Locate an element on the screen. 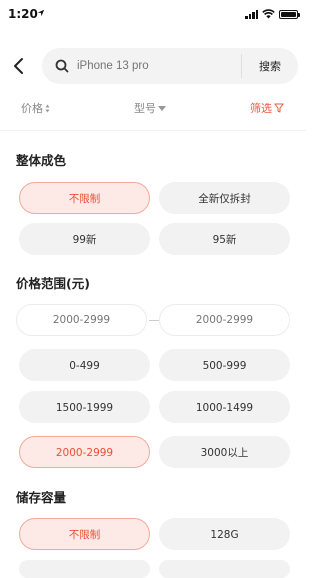 Image resolution: width=320 pixels, height=578 pixels. location-arrow-icon is located at coordinates (41, 13).